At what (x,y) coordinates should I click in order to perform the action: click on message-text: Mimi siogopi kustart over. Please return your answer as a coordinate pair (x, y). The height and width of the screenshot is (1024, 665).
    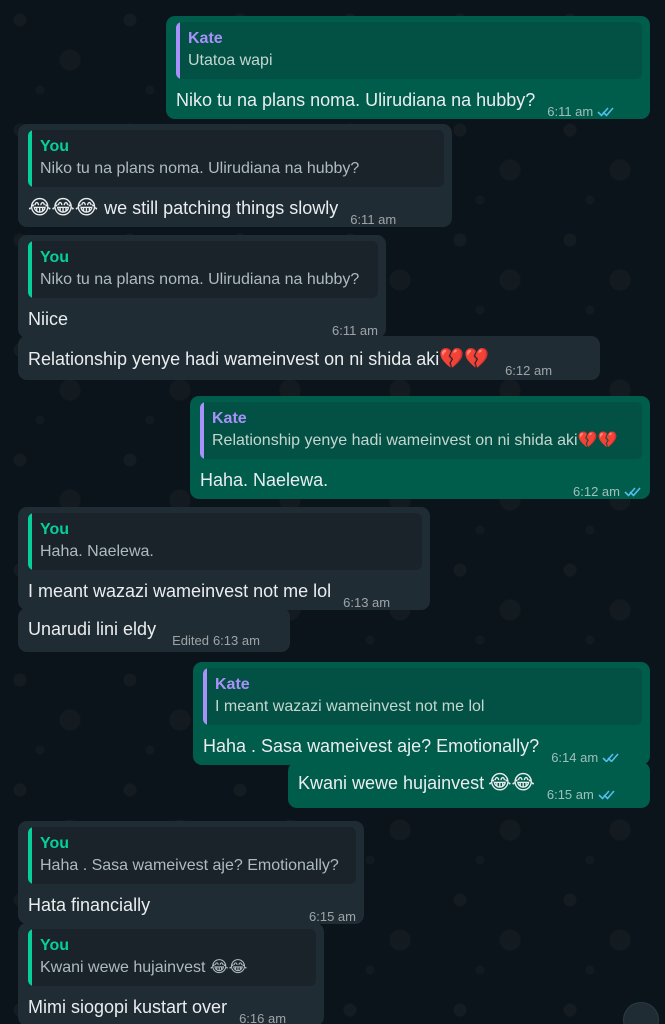
    Looking at the image, I should click on (128, 1007).